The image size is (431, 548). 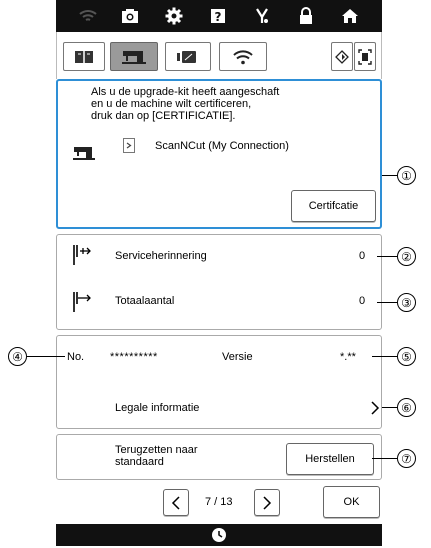 I want to click on camera-icon, so click(x=130, y=16).